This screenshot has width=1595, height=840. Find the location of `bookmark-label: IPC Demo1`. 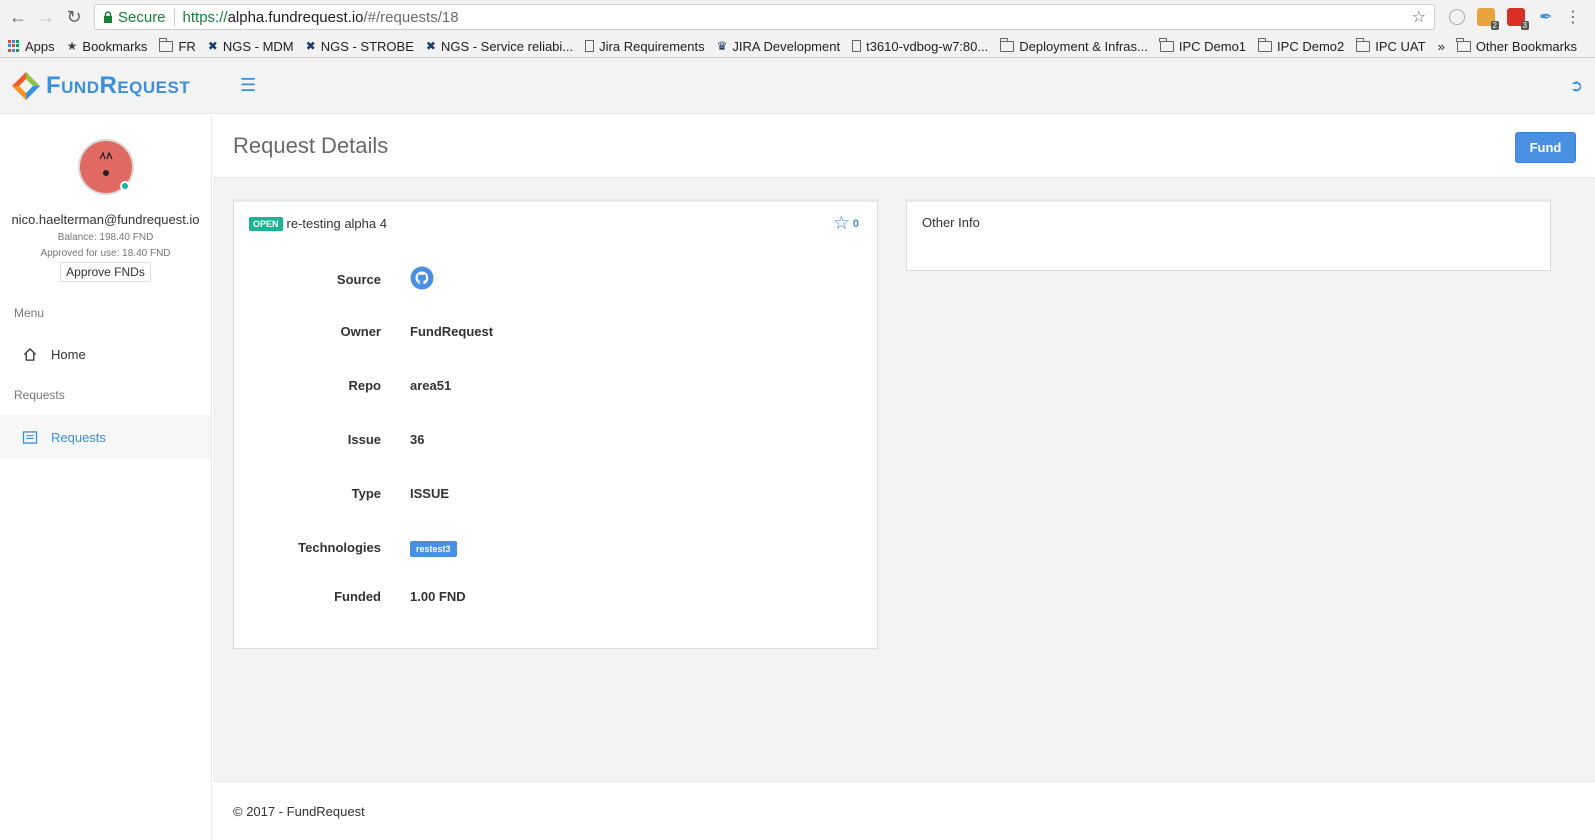

bookmark-label: IPC Demo1 is located at coordinates (1212, 46).